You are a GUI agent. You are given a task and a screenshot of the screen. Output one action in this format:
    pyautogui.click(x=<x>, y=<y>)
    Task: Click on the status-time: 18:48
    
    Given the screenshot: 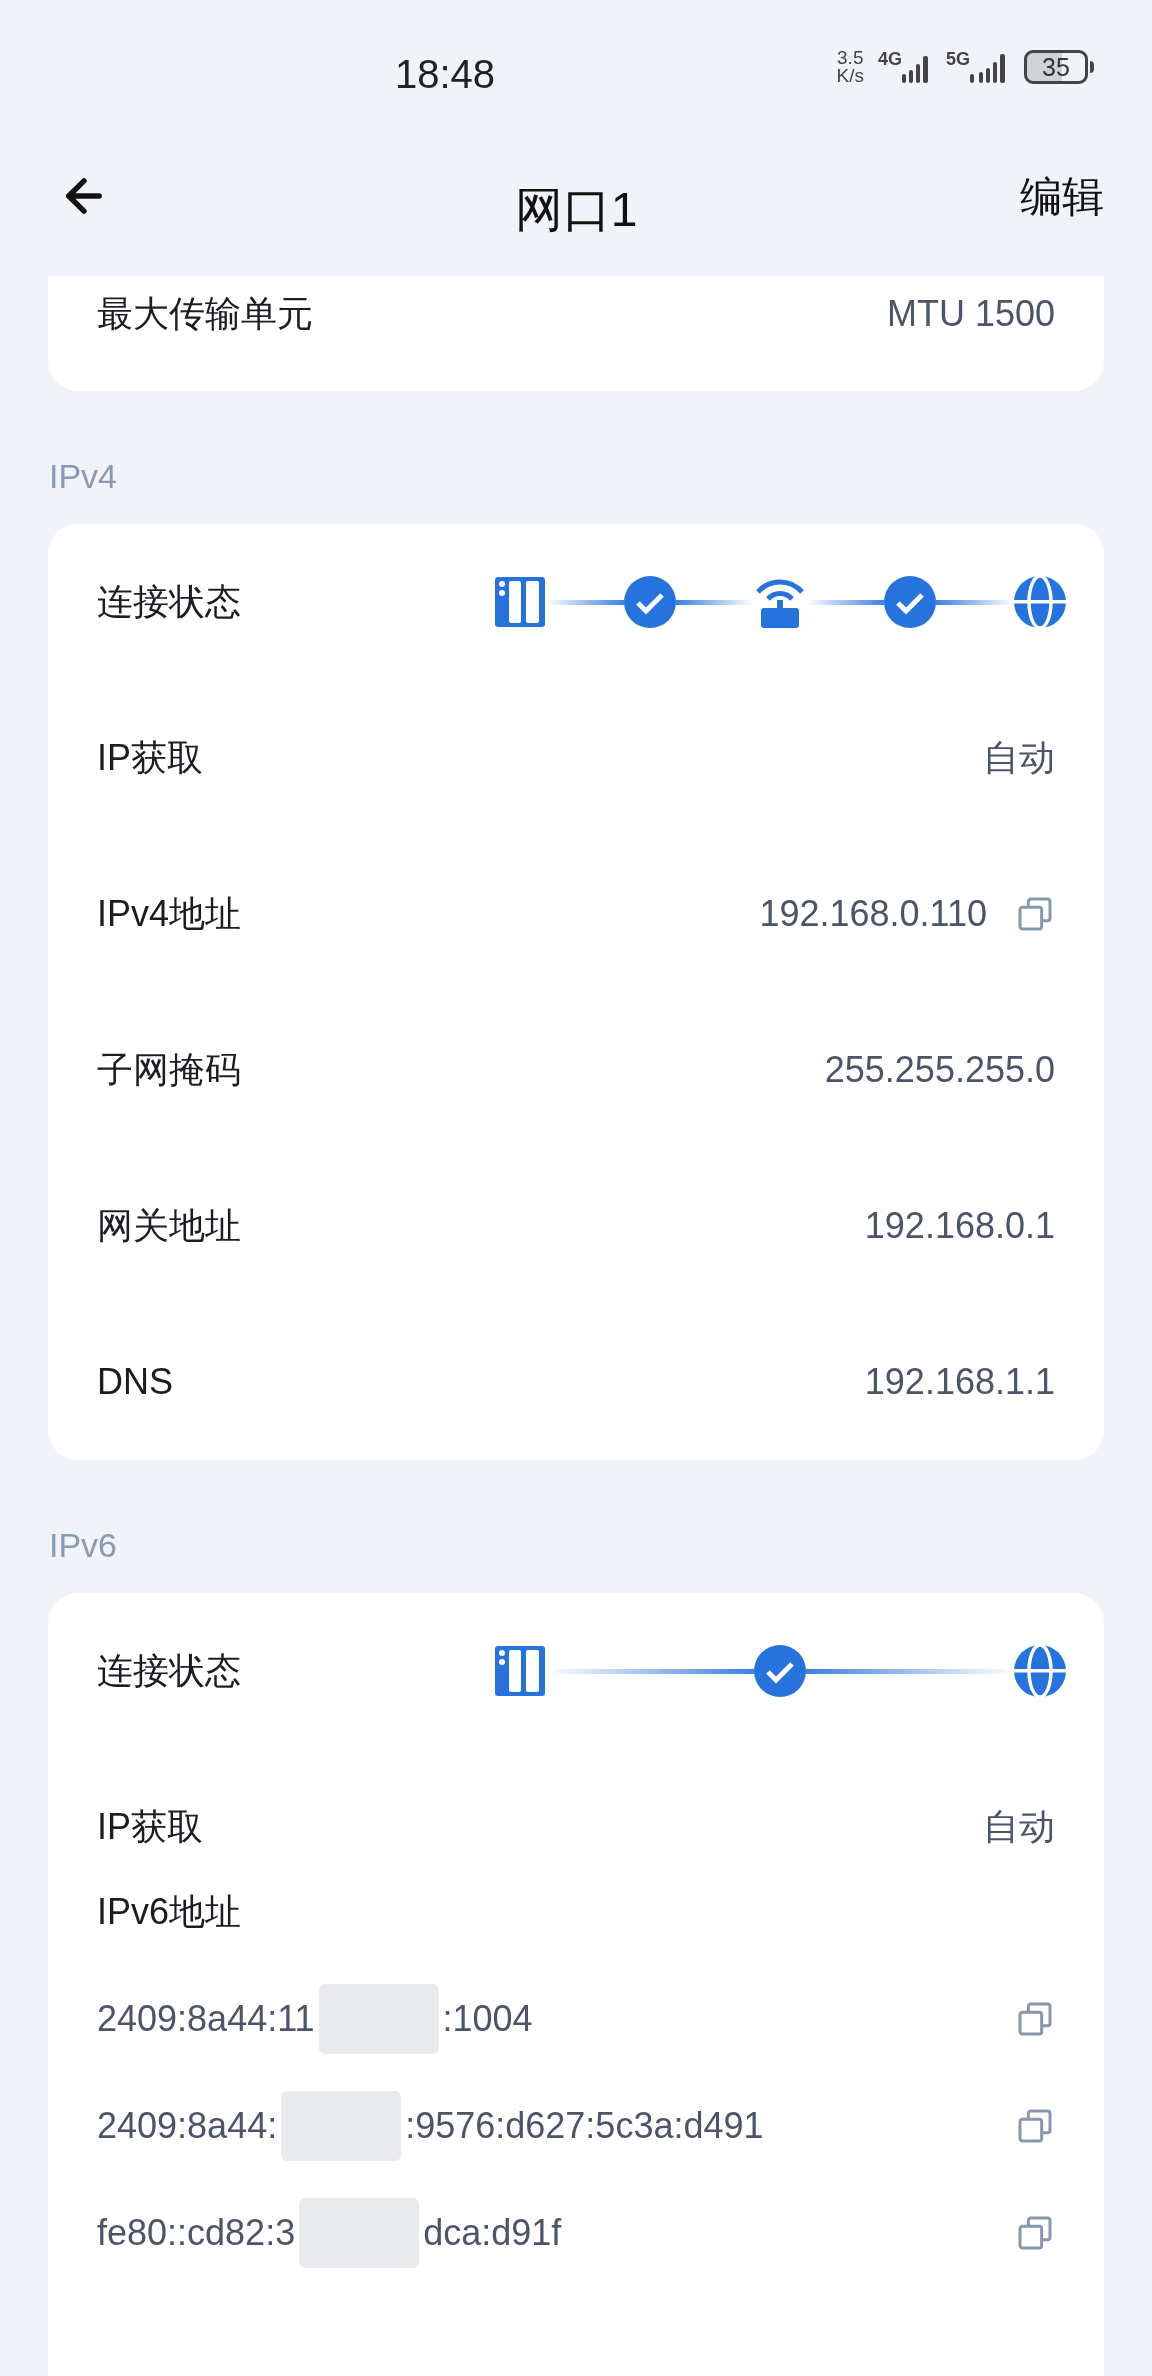 What is the action you would take?
    pyautogui.click(x=445, y=74)
    